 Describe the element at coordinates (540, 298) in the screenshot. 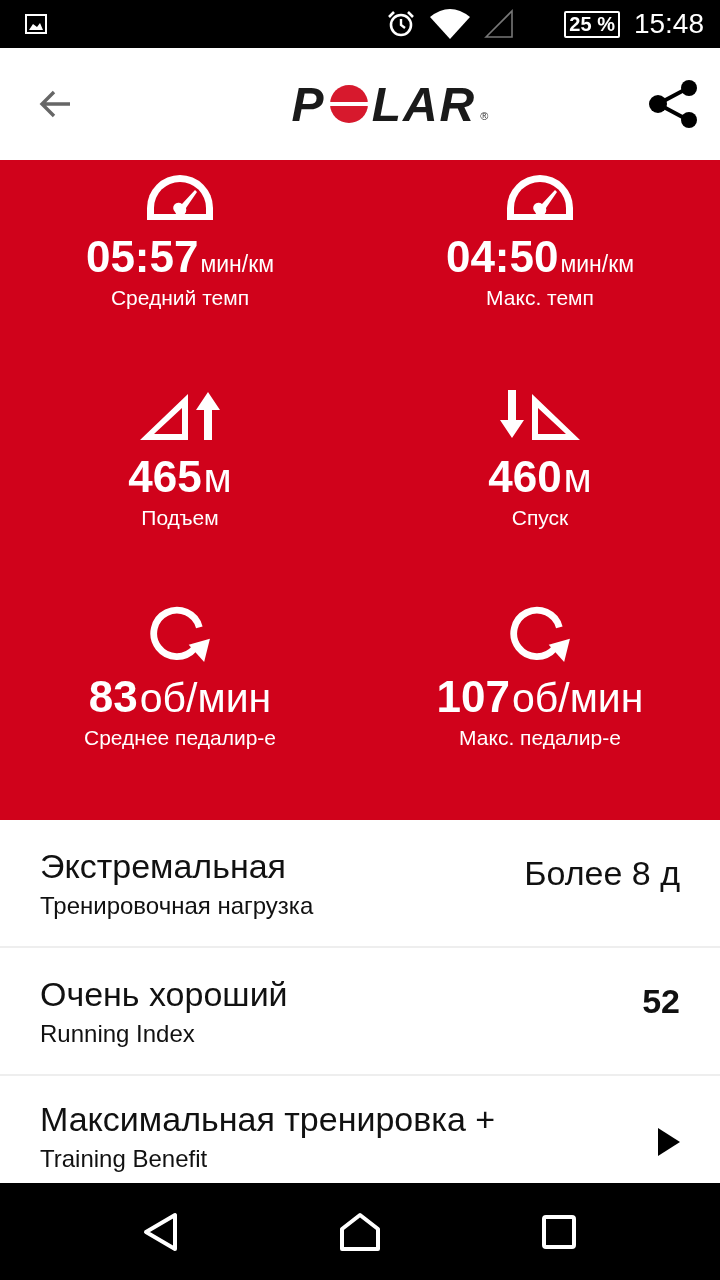

I see `stat-label: Макс. темп` at that location.